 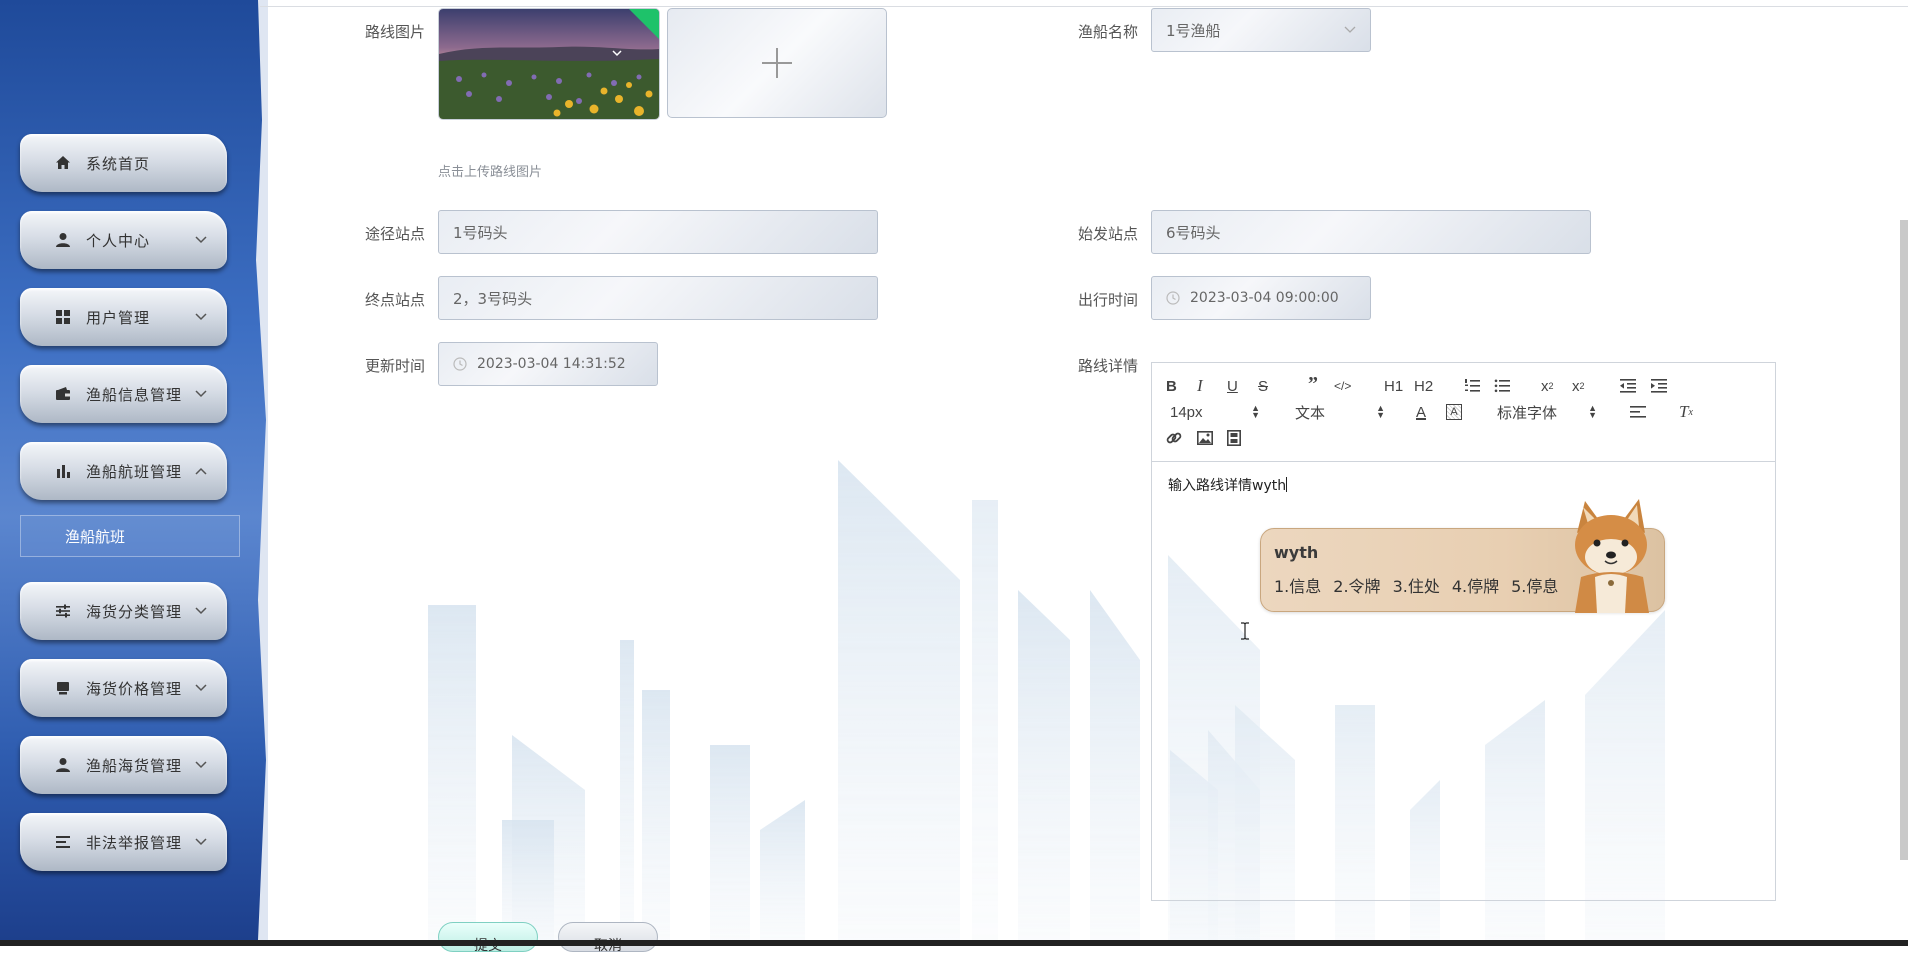 I want to click on bullet-list-icon, so click(x=1502, y=386).